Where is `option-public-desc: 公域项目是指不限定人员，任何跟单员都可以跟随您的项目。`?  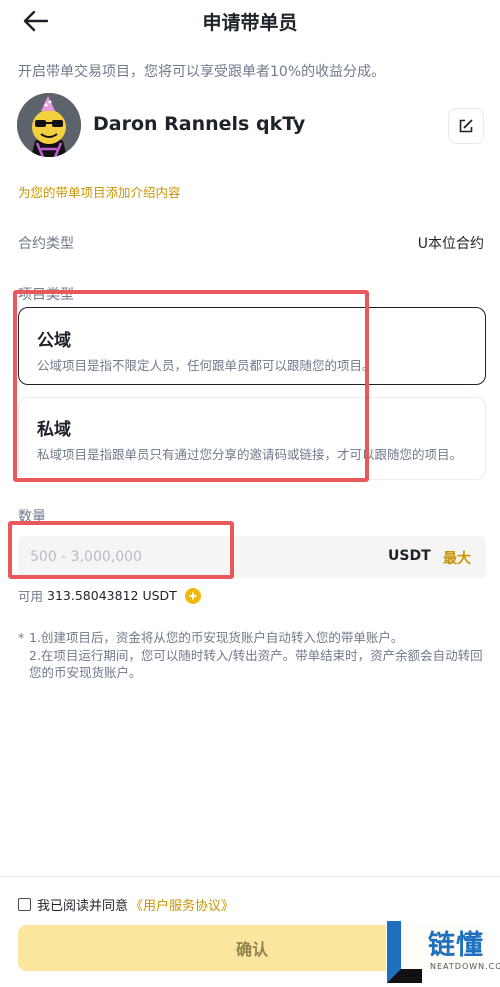 option-public-desc: 公域项目是指不限定人员，任何跟单员都可以跟随您的项目。 is located at coordinates (206, 365).